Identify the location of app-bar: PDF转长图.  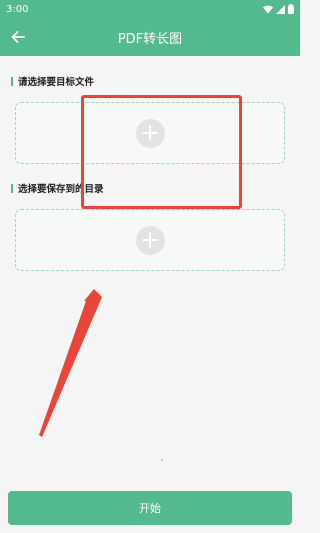
(150, 37).